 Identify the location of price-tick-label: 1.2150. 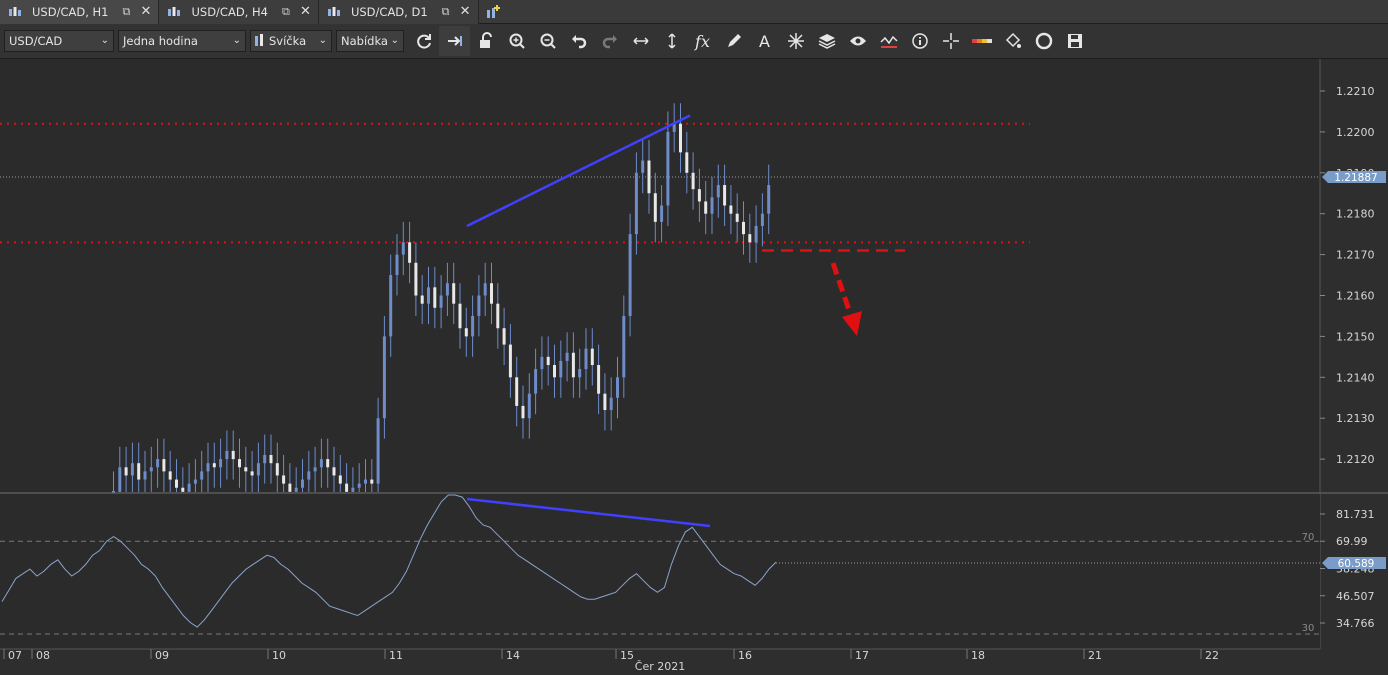
(1355, 336).